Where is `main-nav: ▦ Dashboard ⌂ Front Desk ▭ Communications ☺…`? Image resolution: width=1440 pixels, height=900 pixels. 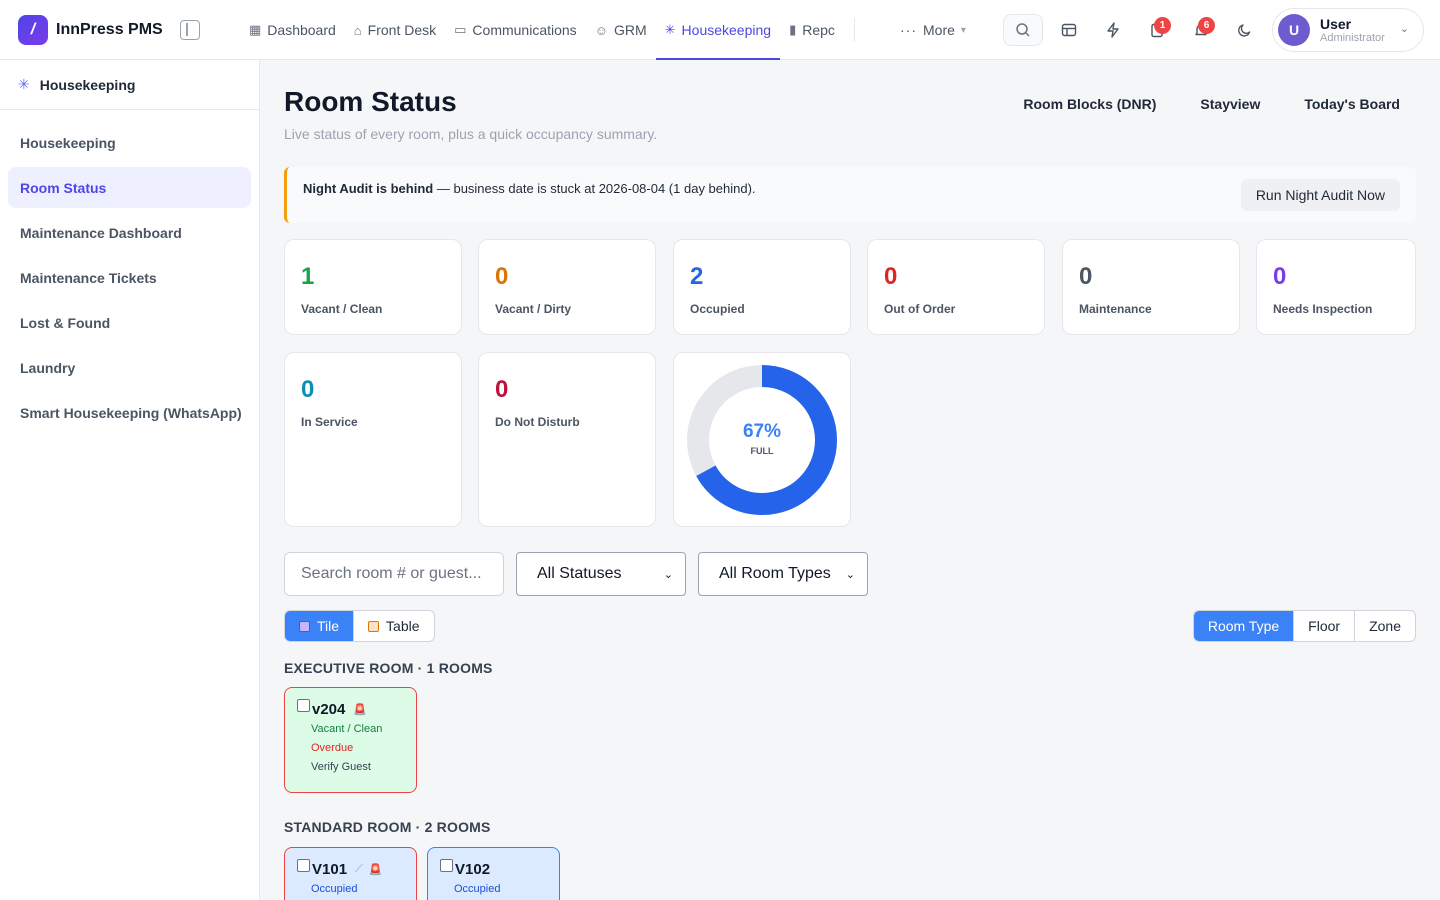 main-nav: ▦ Dashboard ⌂ Front Desk ▭ Communications ☺… is located at coordinates (565, 30).